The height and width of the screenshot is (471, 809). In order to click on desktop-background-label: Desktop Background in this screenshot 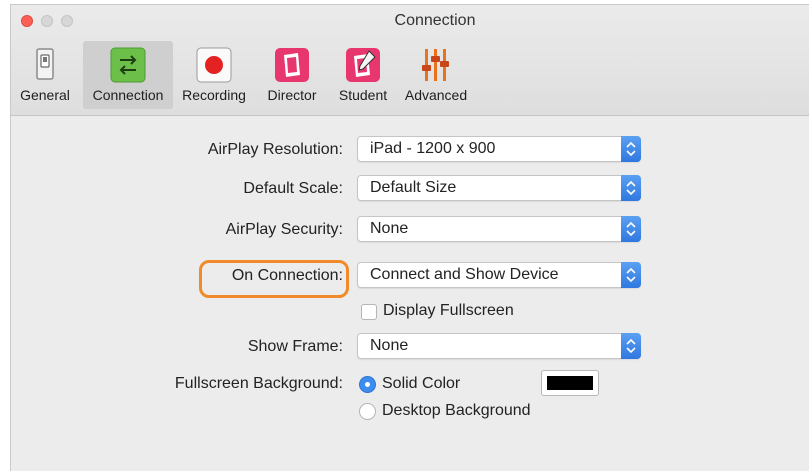, I will do `click(456, 410)`.